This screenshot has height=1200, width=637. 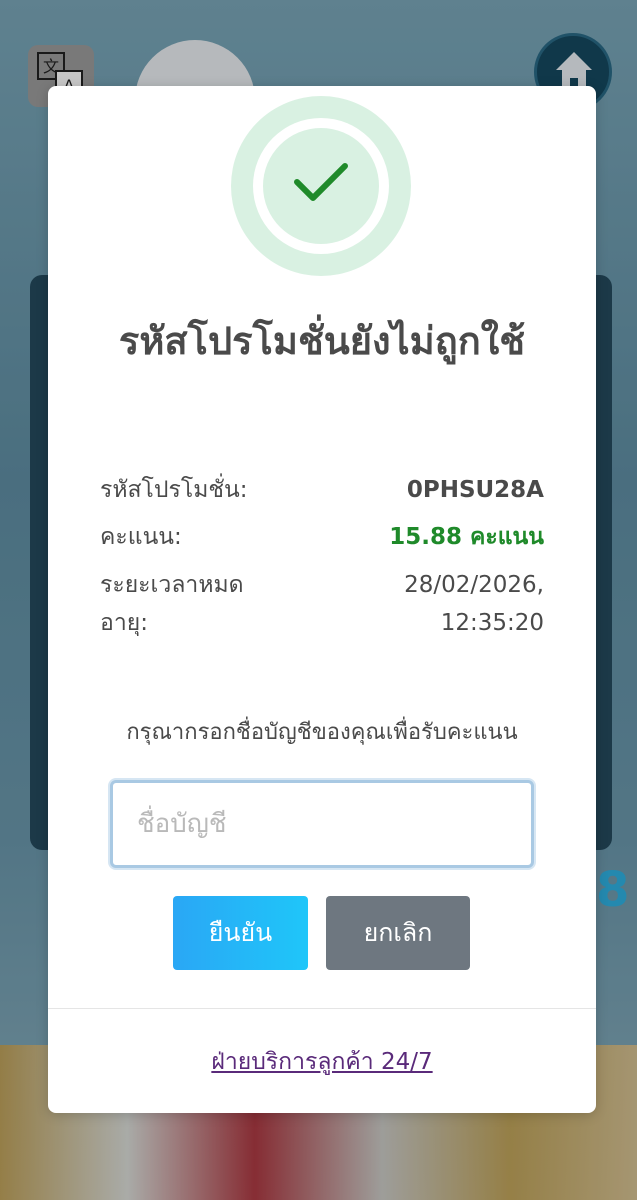 What do you see at coordinates (322, 606) in the screenshot?
I see `expiry-row: ระยะเวลาหมดอายุ: 28/02/2026, 12:35:20` at bounding box center [322, 606].